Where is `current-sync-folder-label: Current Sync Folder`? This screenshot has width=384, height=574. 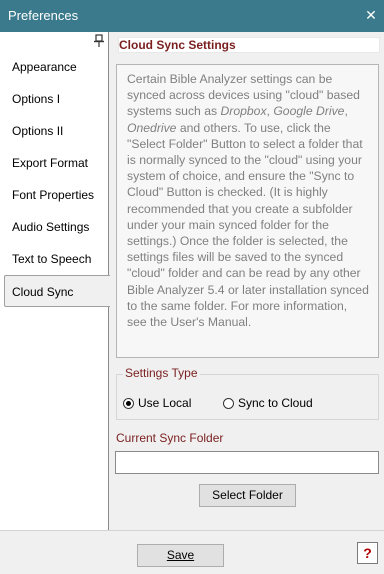
current-sync-folder-label: Current Sync Folder is located at coordinates (170, 438).